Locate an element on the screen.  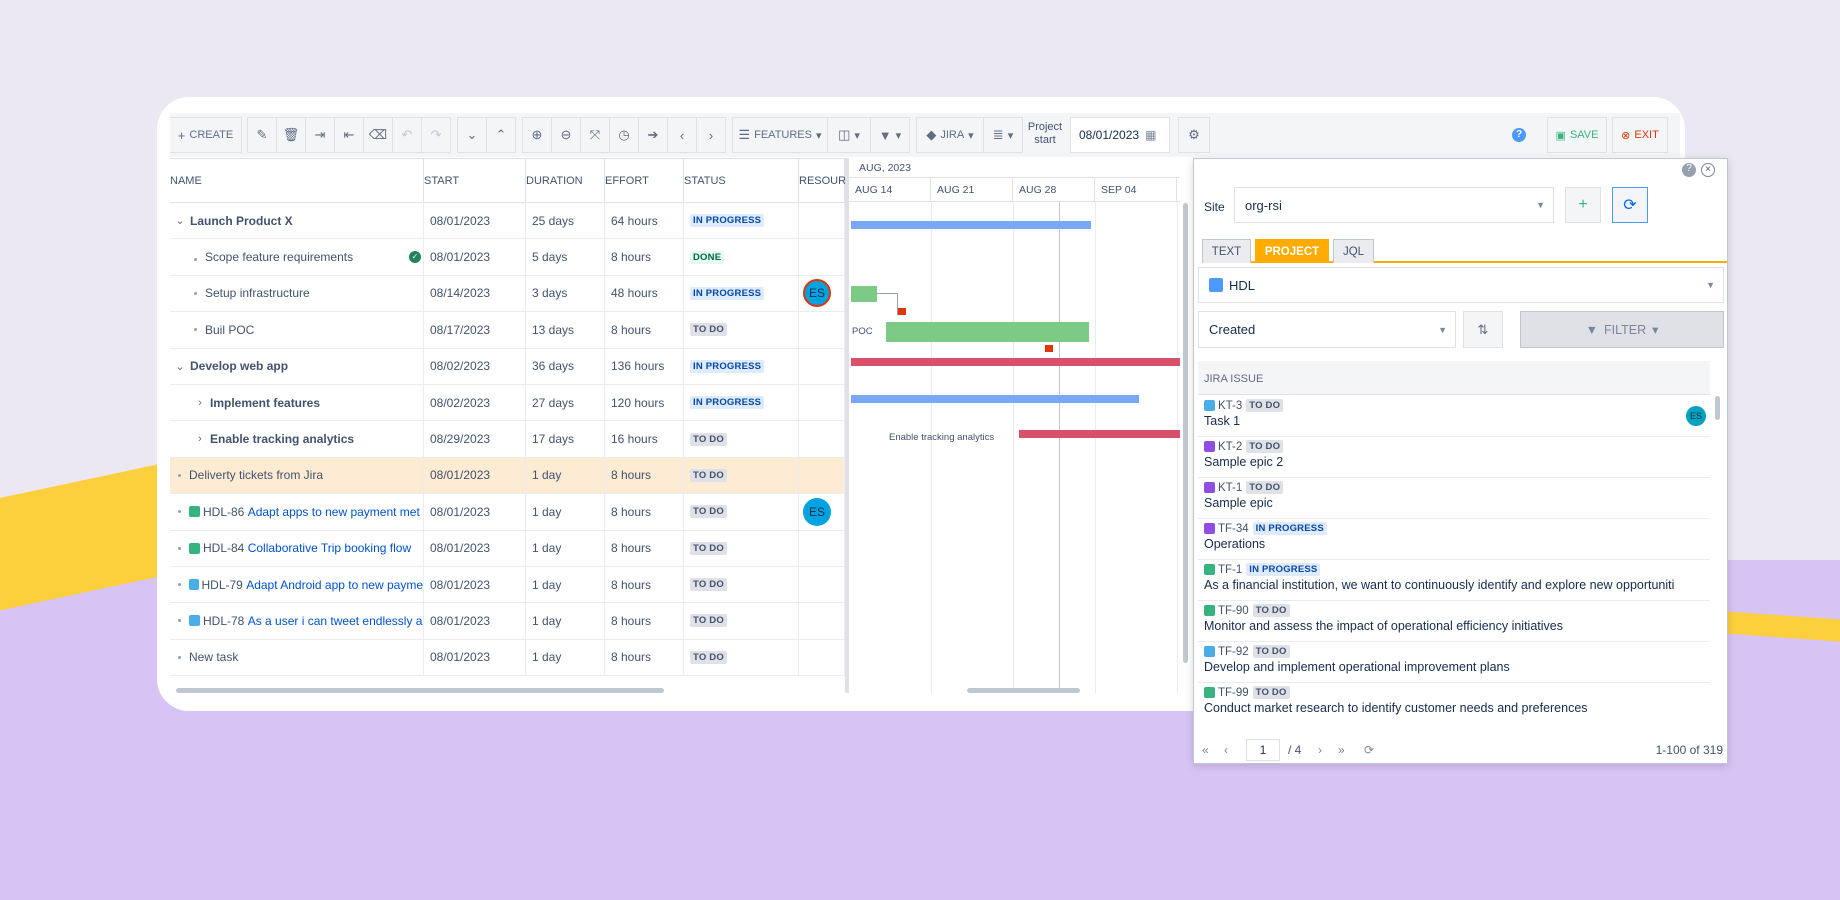
exit-button: ⊗EXIT is located at coordinates (1640, 135).